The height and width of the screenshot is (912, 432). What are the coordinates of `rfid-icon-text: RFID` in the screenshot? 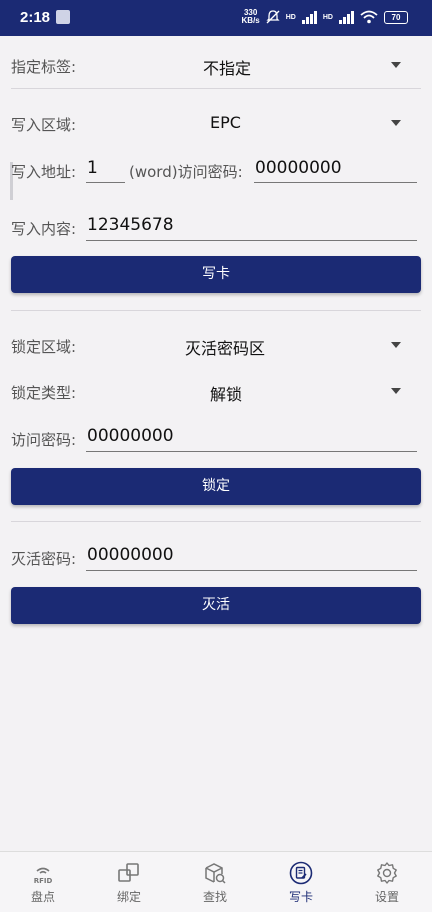 It's located at (43, 881).